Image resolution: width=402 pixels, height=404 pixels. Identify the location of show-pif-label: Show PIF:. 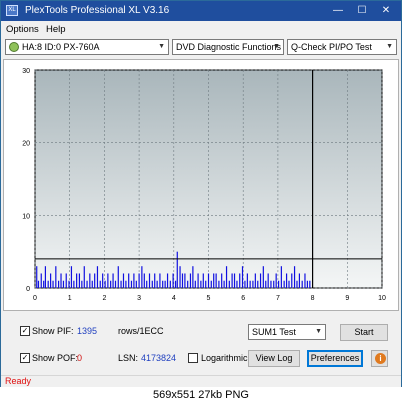
(53, 331).